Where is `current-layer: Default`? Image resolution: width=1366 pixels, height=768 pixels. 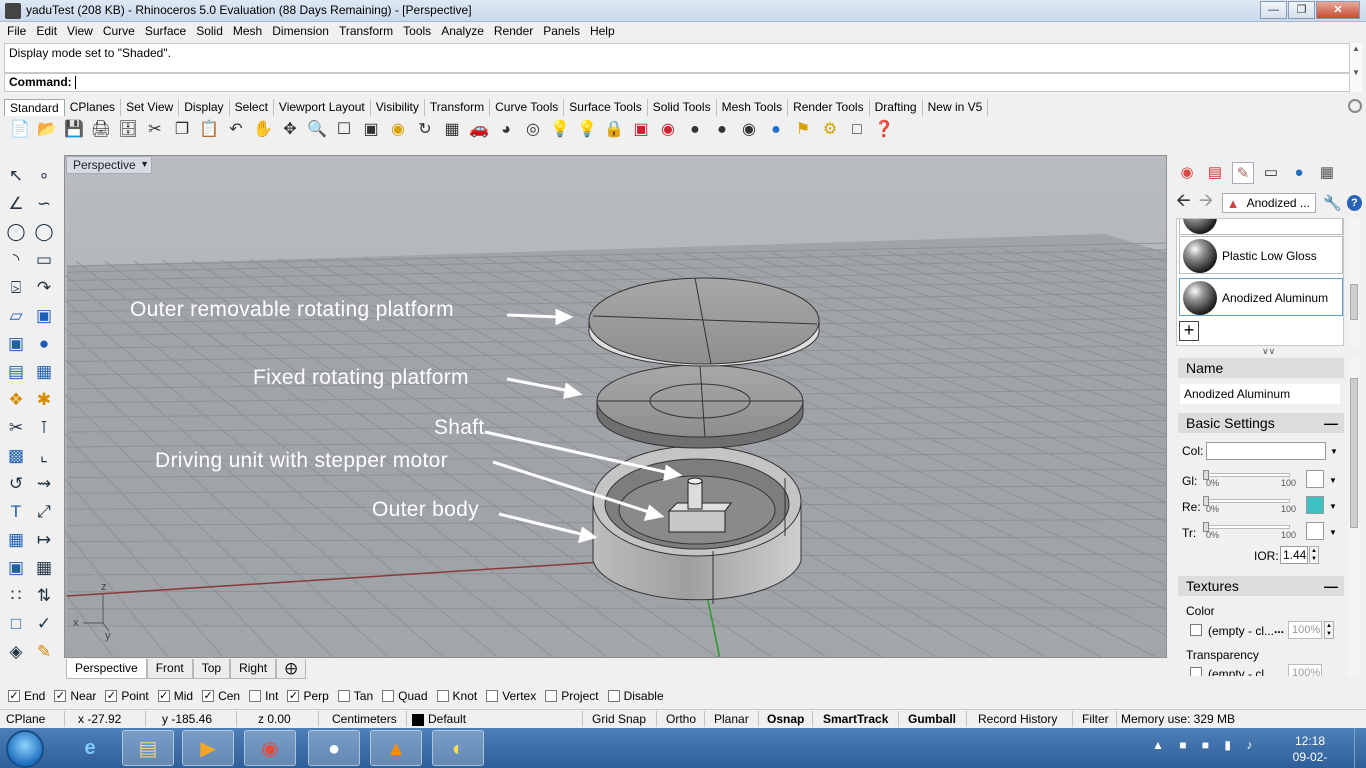 current-layer: Default is located at coordinates (447, 719).